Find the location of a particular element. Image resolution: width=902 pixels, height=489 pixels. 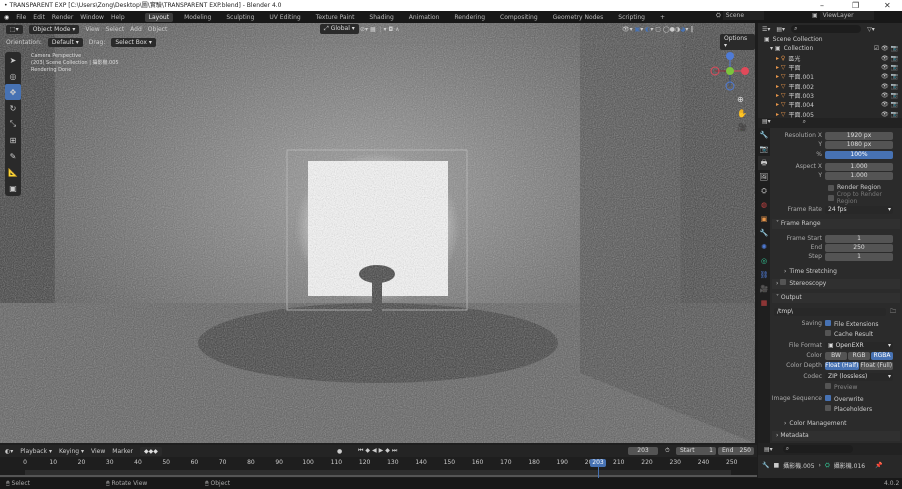

tab-uv-editing: UV Editing is located at coordinates (284, 17).